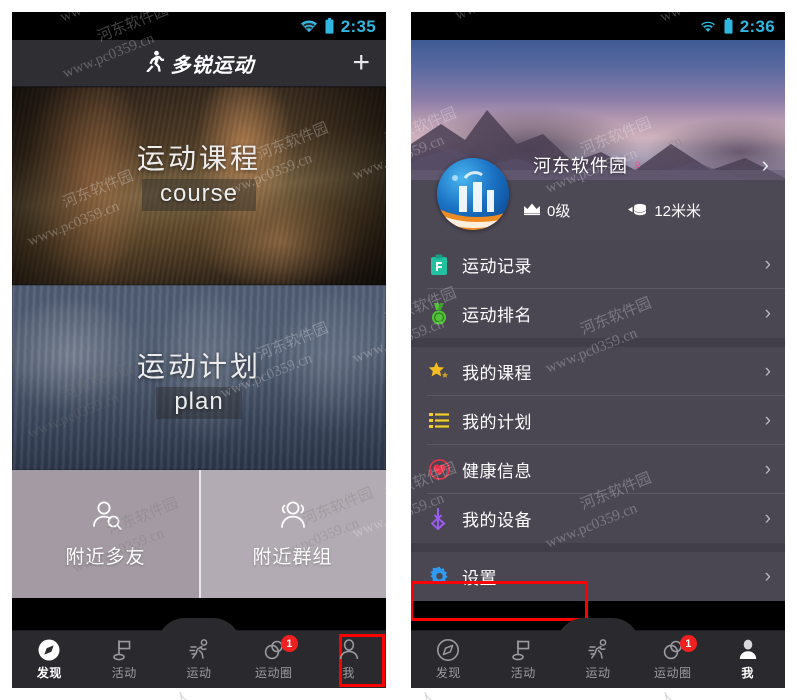  Describe the element at coordinates (105, 557) in the screenshot. I see `tile-nearby-friends-label: 附近多友` at that location.